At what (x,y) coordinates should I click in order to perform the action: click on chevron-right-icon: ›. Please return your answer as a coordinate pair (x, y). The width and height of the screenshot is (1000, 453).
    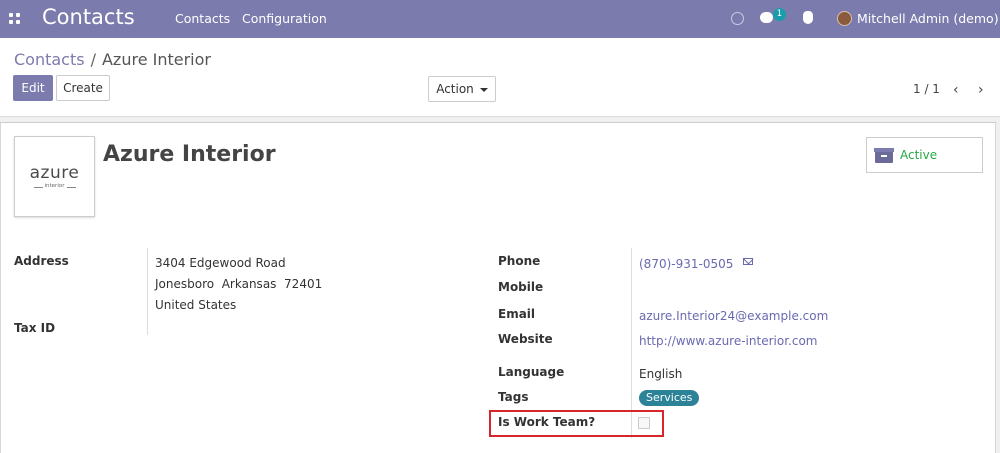
    Looking at the image, I should click on (981, 90).